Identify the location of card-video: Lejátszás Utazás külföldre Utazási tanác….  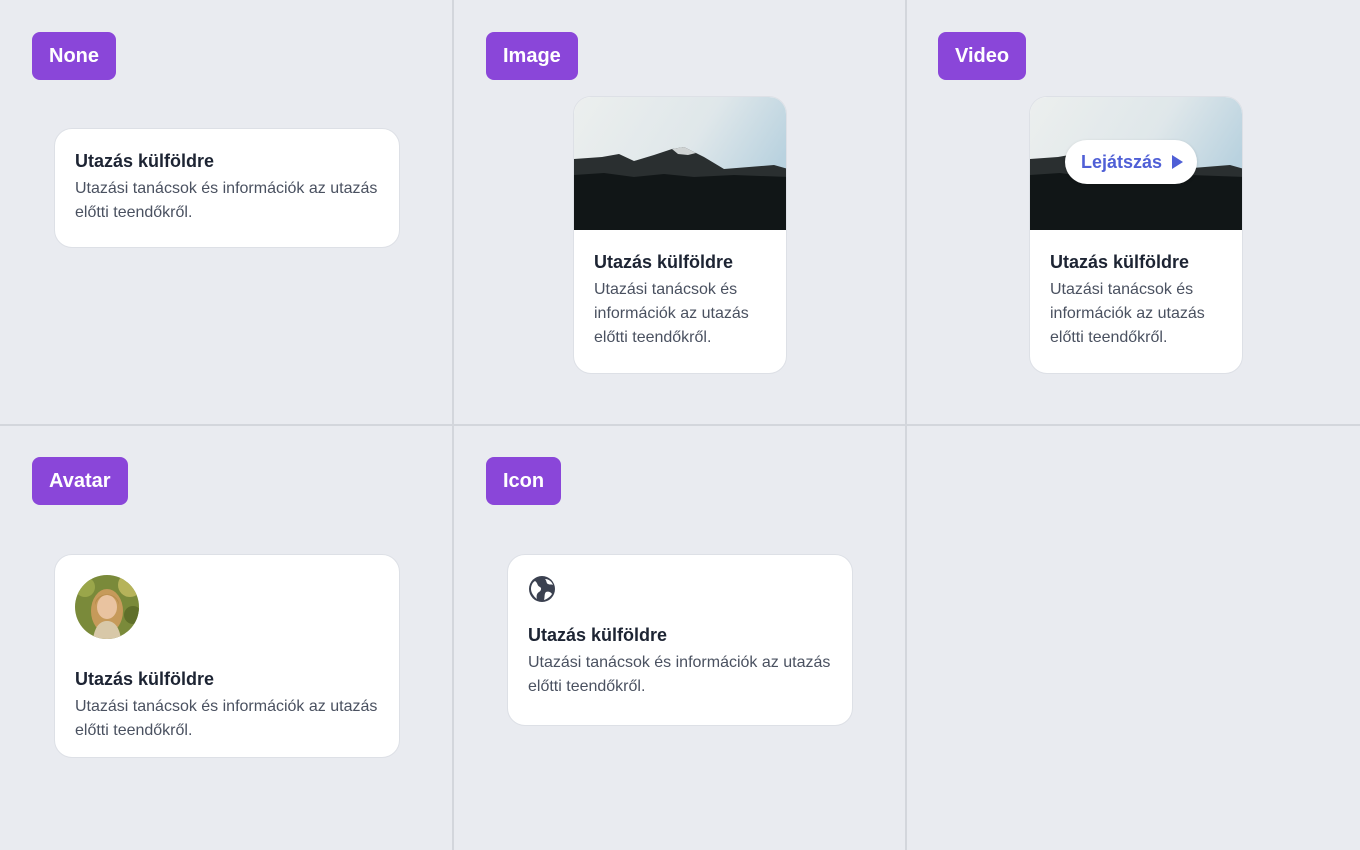
(1136, 235).